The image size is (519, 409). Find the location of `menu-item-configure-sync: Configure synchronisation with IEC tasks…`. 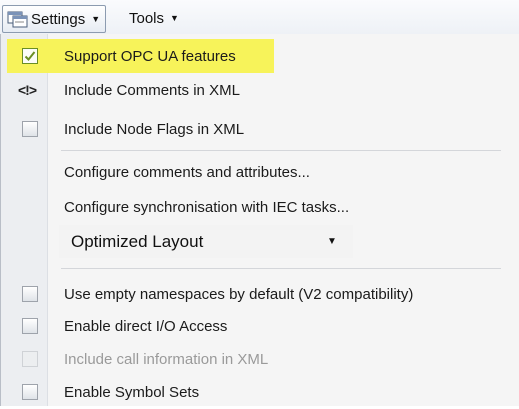

menu-item-configure-sync: Configure synchronisation with IEC tasks… is located at coordinates (260, 207).